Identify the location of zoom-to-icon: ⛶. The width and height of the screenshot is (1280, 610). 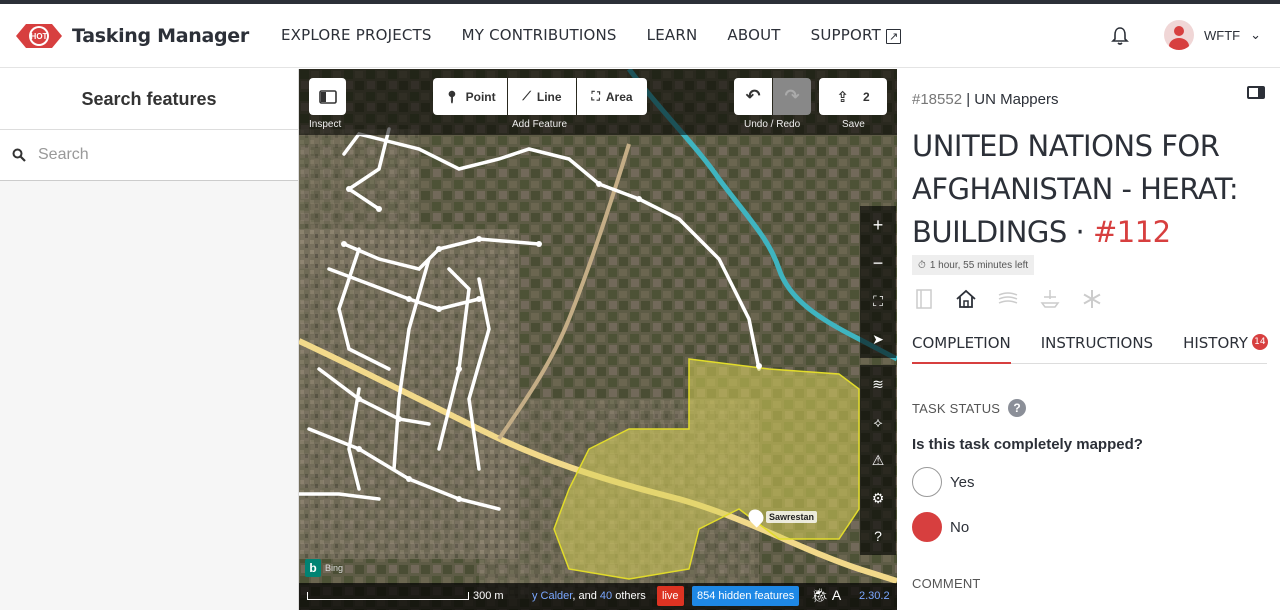
(878, 300).